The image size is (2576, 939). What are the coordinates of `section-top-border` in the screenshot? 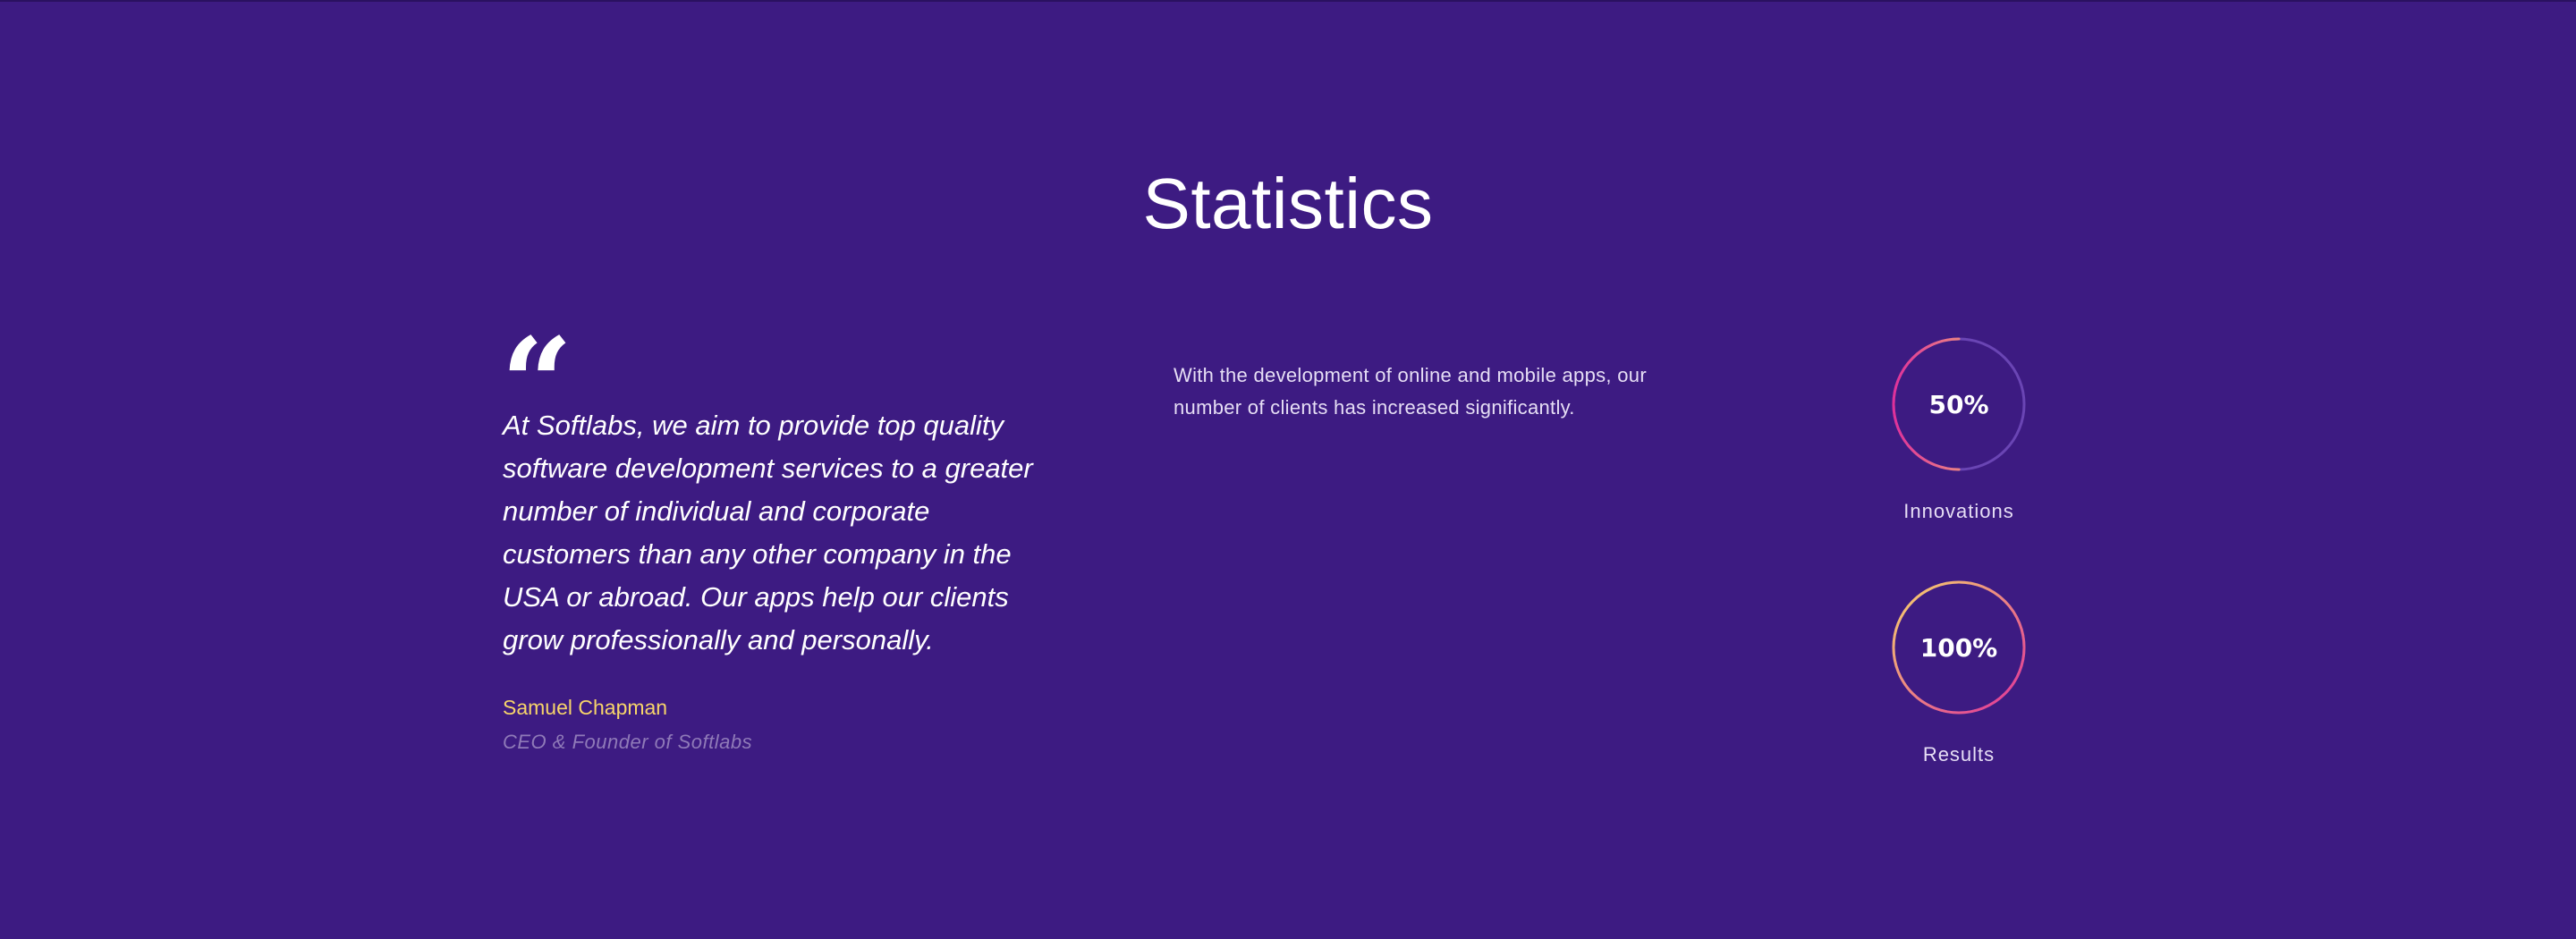 It's located at (1288, 1).